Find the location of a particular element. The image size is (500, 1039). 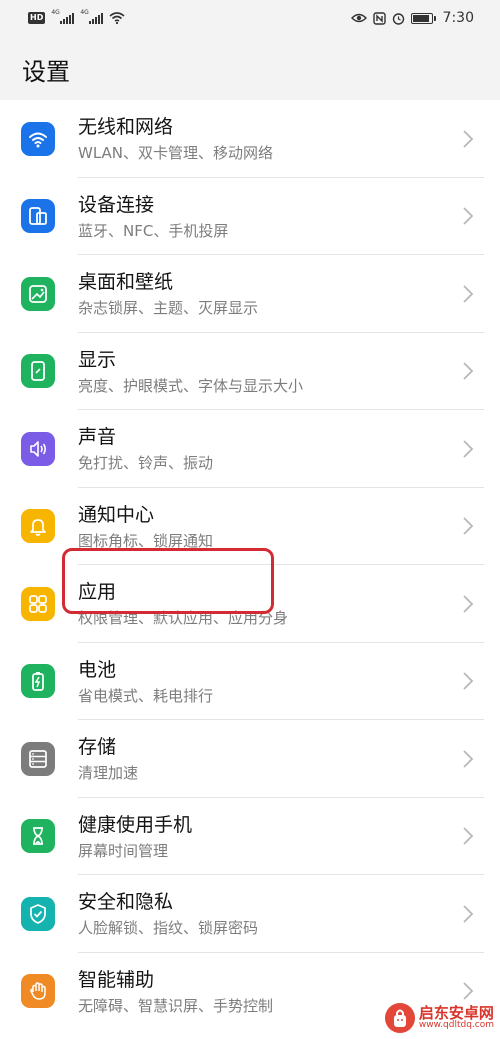

sim1-network-label: 4G is located at coordinates (55, 12).